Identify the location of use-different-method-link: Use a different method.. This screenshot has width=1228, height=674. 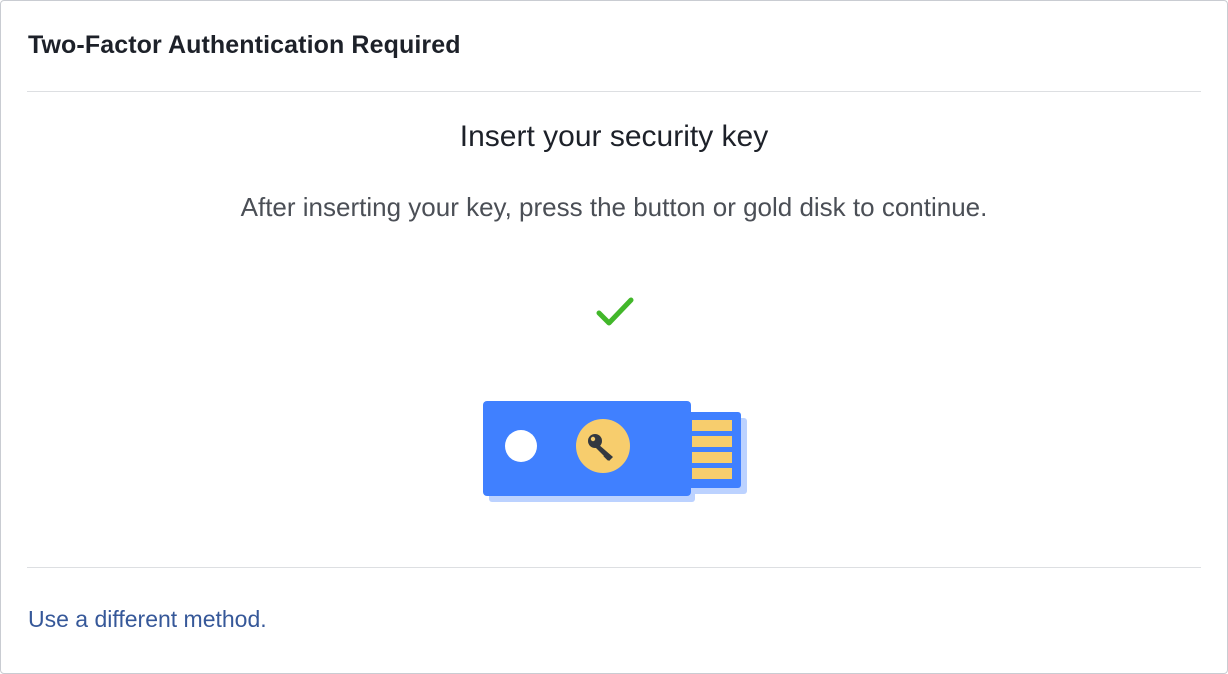
(147, 619).